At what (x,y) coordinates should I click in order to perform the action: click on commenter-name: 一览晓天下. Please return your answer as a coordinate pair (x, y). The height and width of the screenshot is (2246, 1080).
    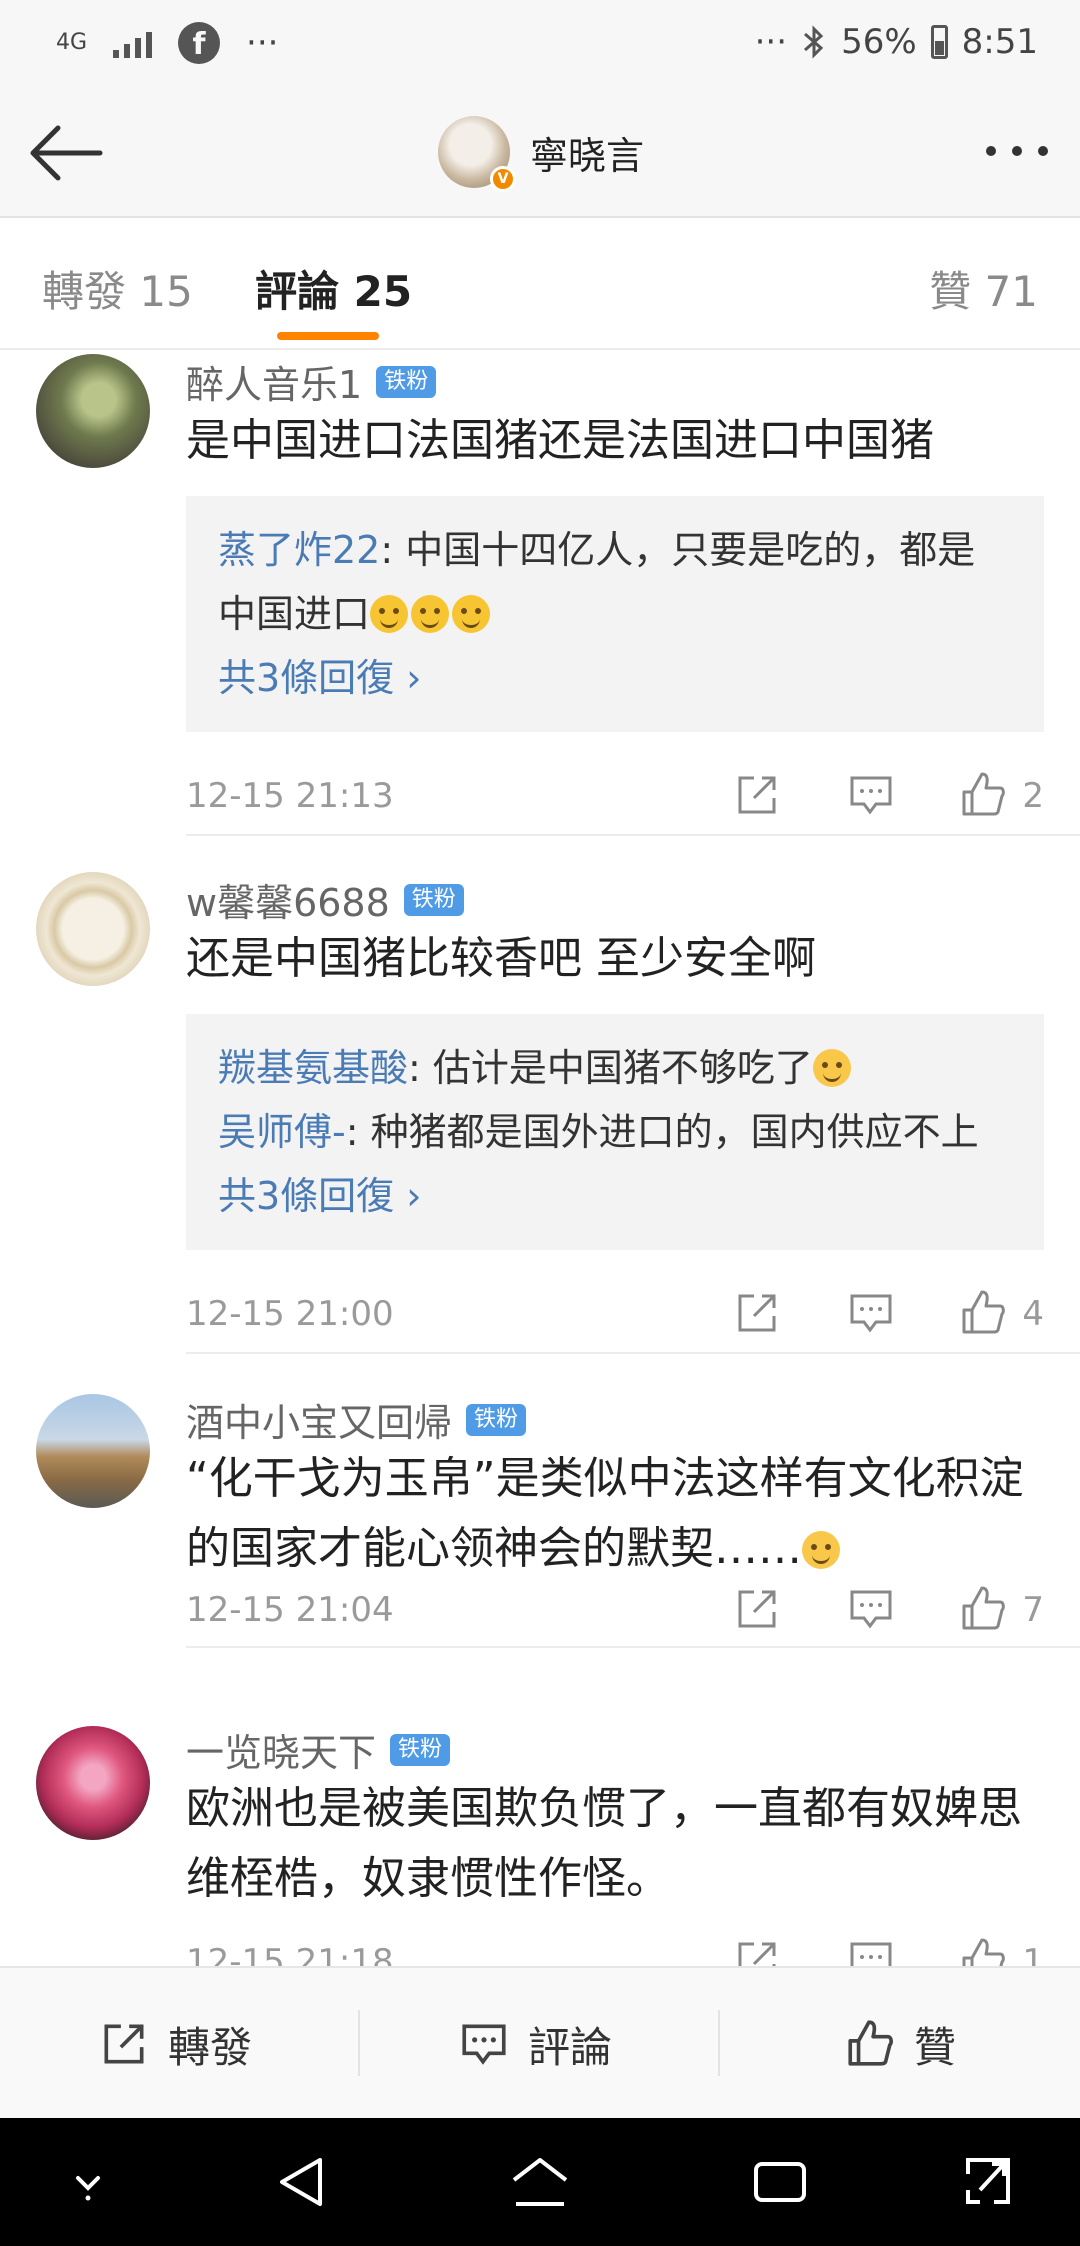
    Looking at the image, I should click on (281, 1749).